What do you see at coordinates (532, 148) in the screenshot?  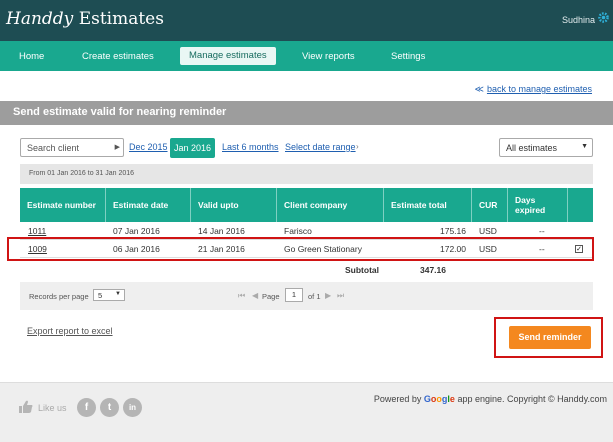 I see `estimate-filter-value: All estimates` at bounding box center [532, 148].